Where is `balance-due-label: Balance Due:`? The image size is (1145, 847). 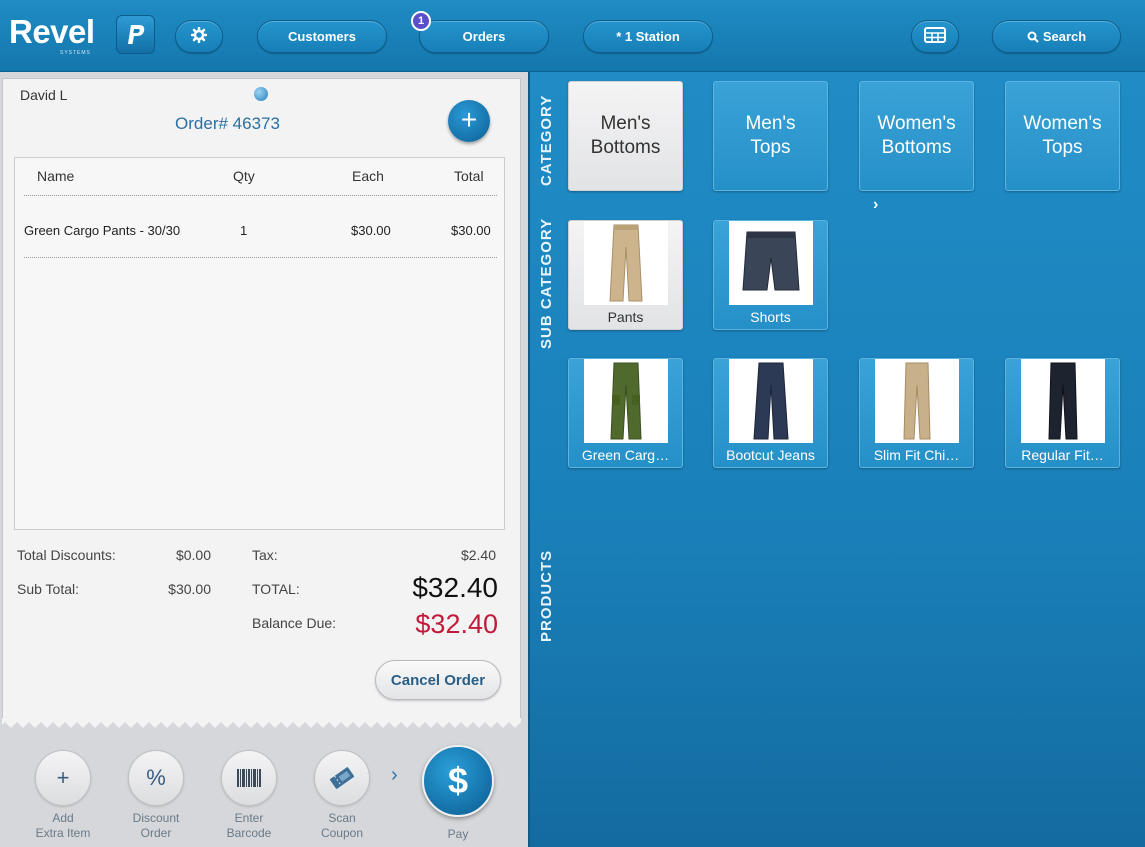 balance-due-label: Balance Due: is located at coordinates (294, 623).